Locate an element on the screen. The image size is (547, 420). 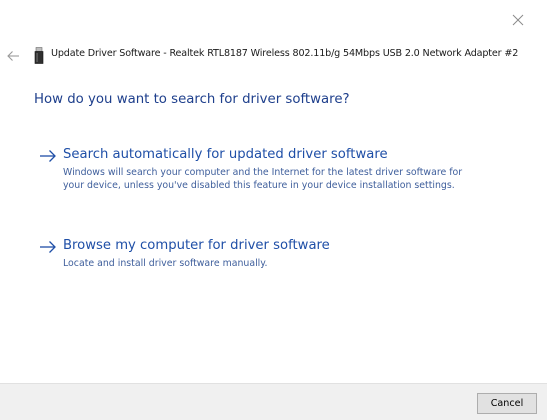
back-arrow-icon is located at coordinates (13, 56).